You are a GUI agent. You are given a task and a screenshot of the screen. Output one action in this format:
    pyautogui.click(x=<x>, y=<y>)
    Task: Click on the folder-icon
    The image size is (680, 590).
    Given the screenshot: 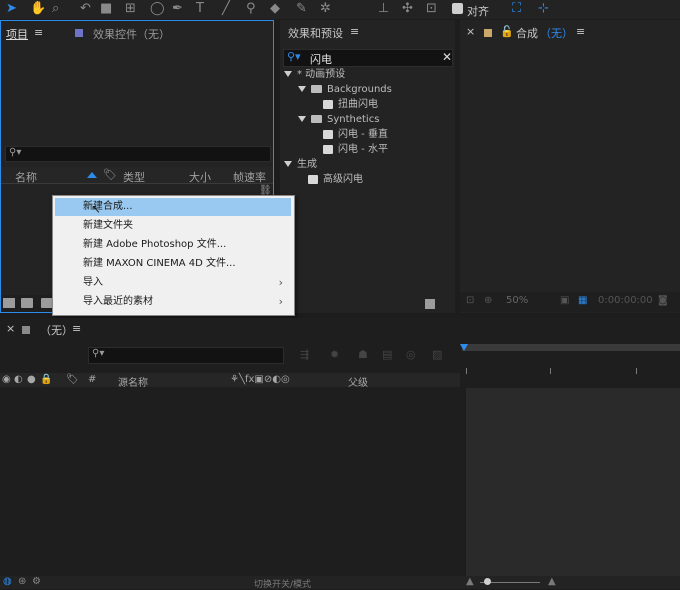 What is the action you would take?
    pyautogui.click(x=316, y=119)
    